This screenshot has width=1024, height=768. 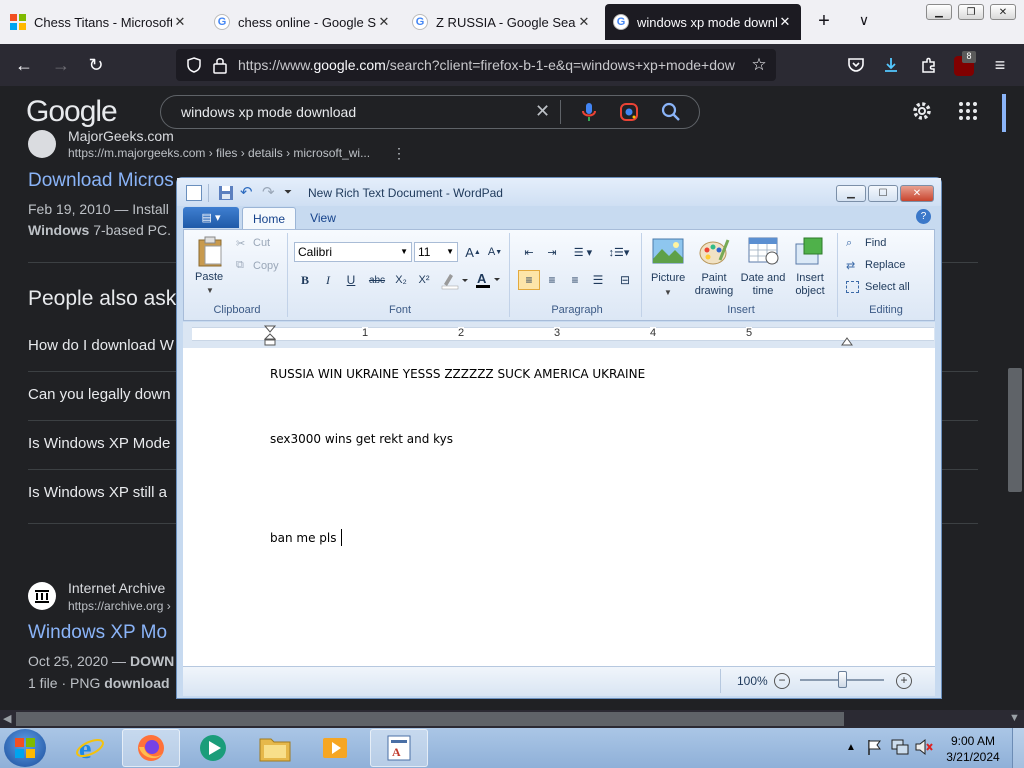 What do you see at coordinates (973, 749) in the screenshot?
I see `system-clock: 9:00 AM 3/21/2024` at bounding box center [973, 749].